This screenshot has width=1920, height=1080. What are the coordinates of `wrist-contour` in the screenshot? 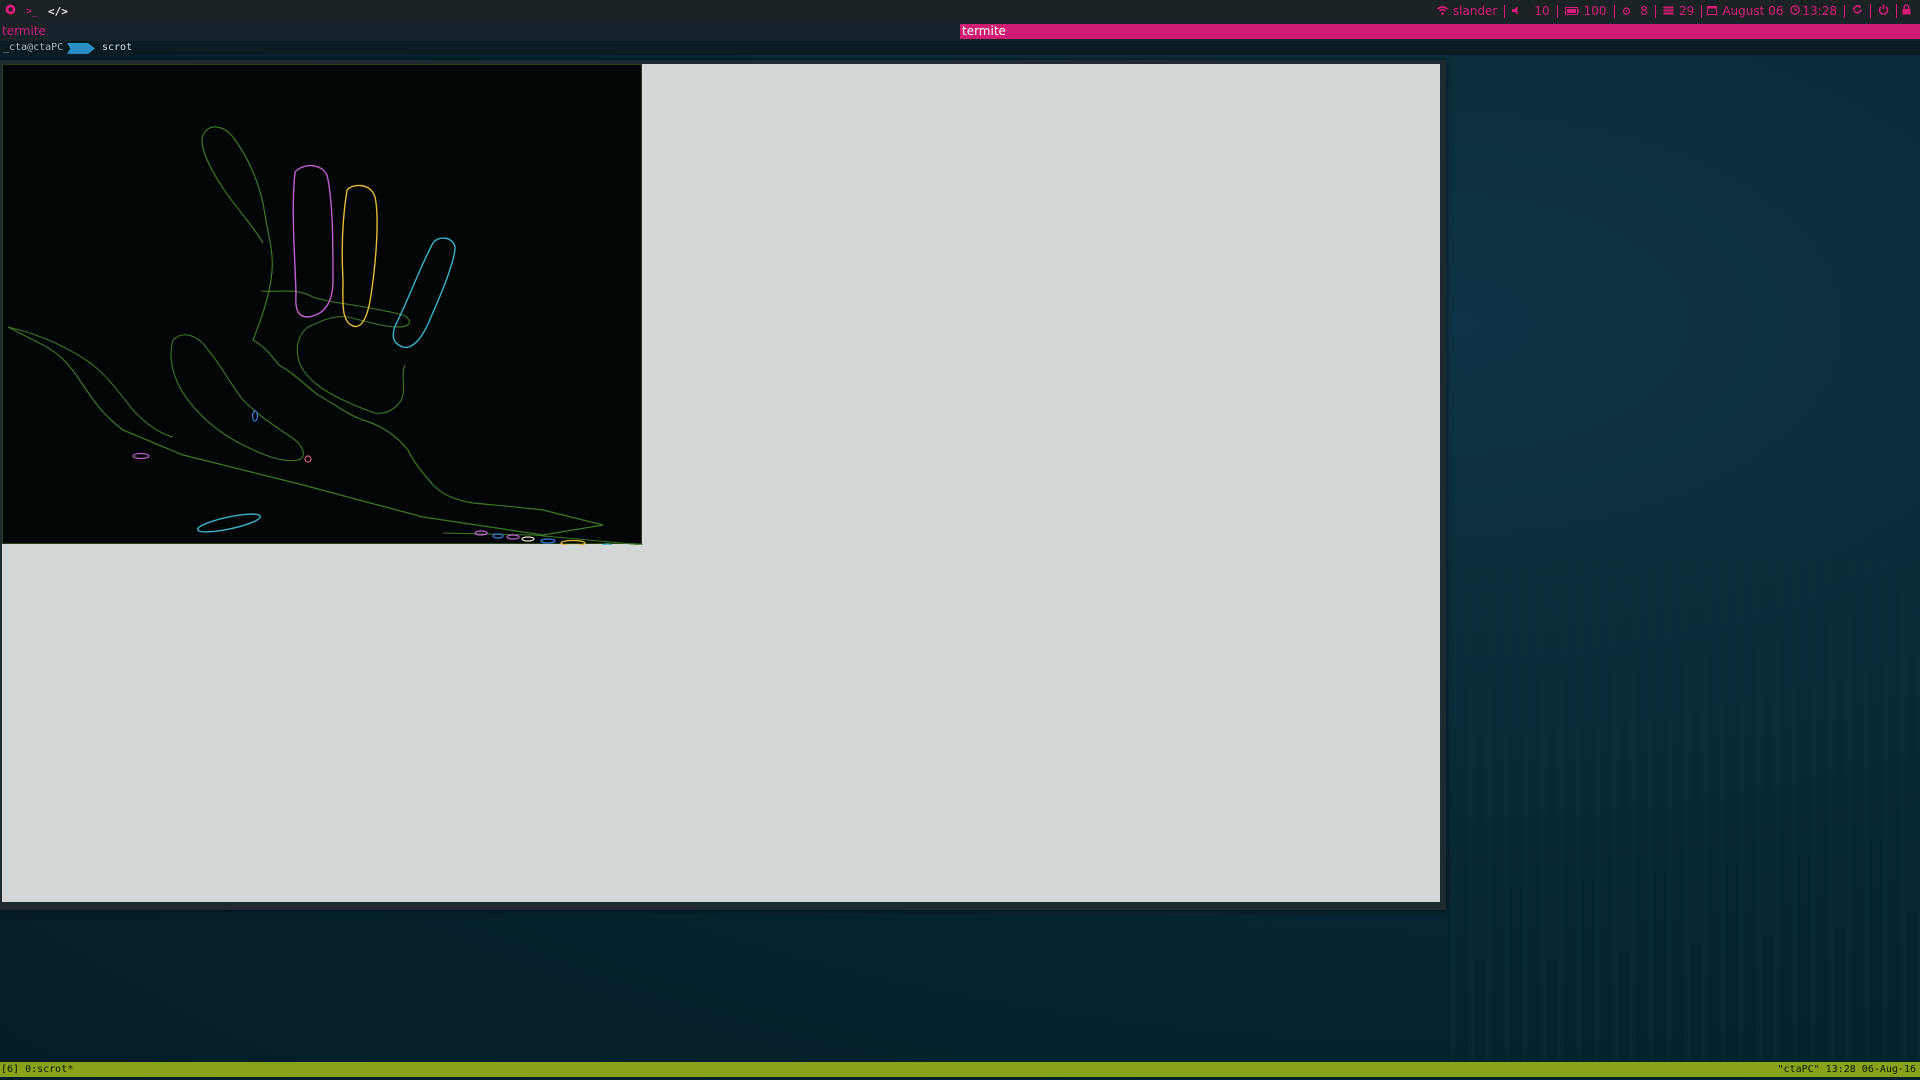 It's located at (90, 382).